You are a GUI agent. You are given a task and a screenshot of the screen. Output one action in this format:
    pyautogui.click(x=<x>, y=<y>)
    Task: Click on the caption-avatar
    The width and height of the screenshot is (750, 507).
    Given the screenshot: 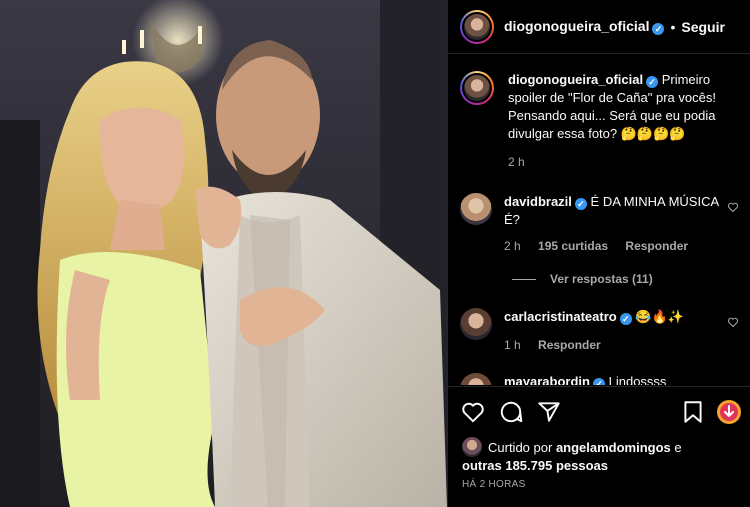 What is the action you would take?
    pyautogui.click(x=477, y=88)
    